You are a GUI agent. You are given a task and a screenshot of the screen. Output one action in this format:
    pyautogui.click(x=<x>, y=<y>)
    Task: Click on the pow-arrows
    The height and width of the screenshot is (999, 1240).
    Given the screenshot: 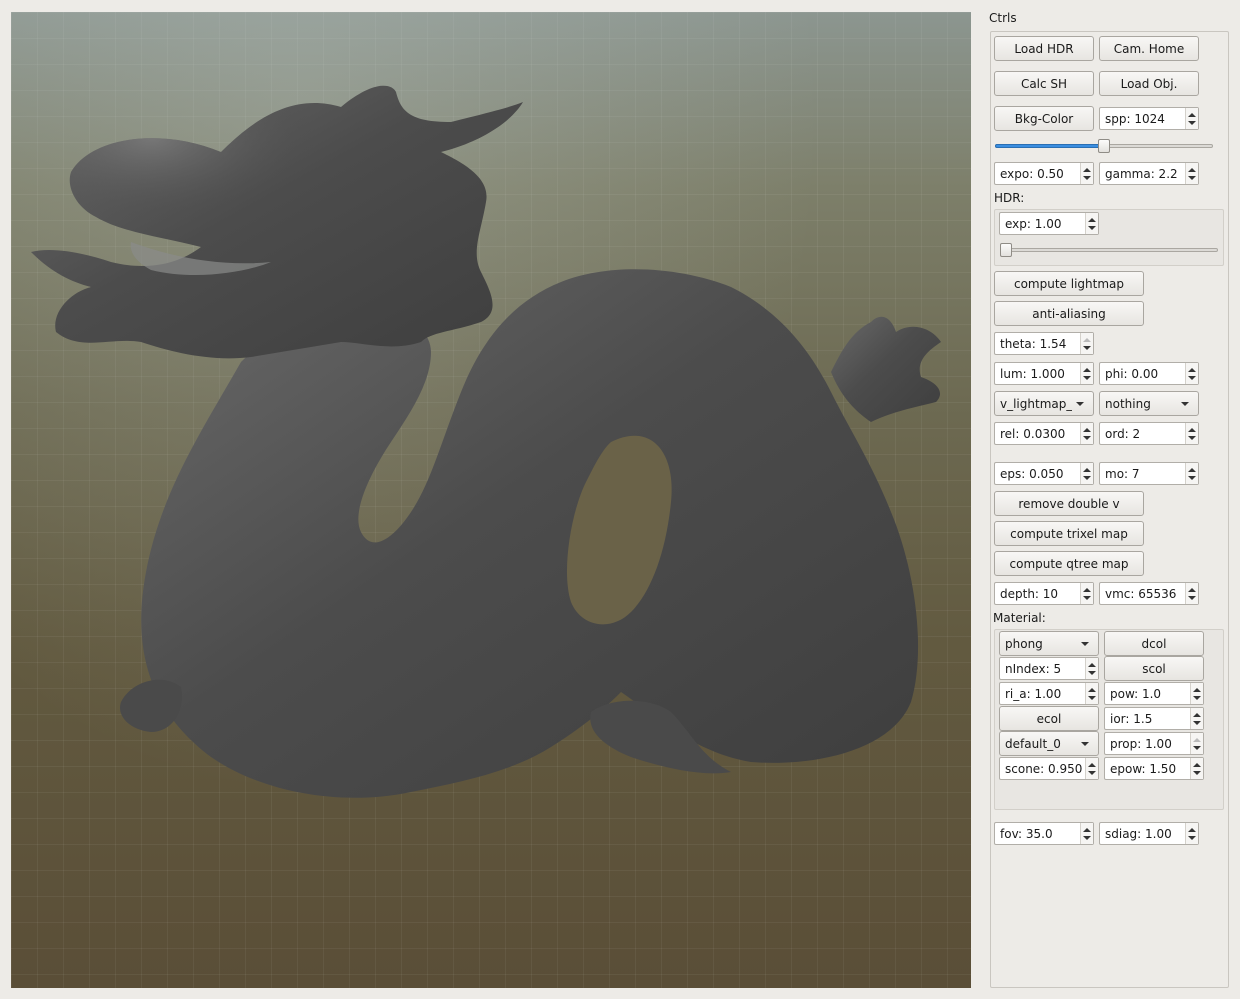 What is the action you would take?
    pyautogui.click(x=1196, y=693)
    